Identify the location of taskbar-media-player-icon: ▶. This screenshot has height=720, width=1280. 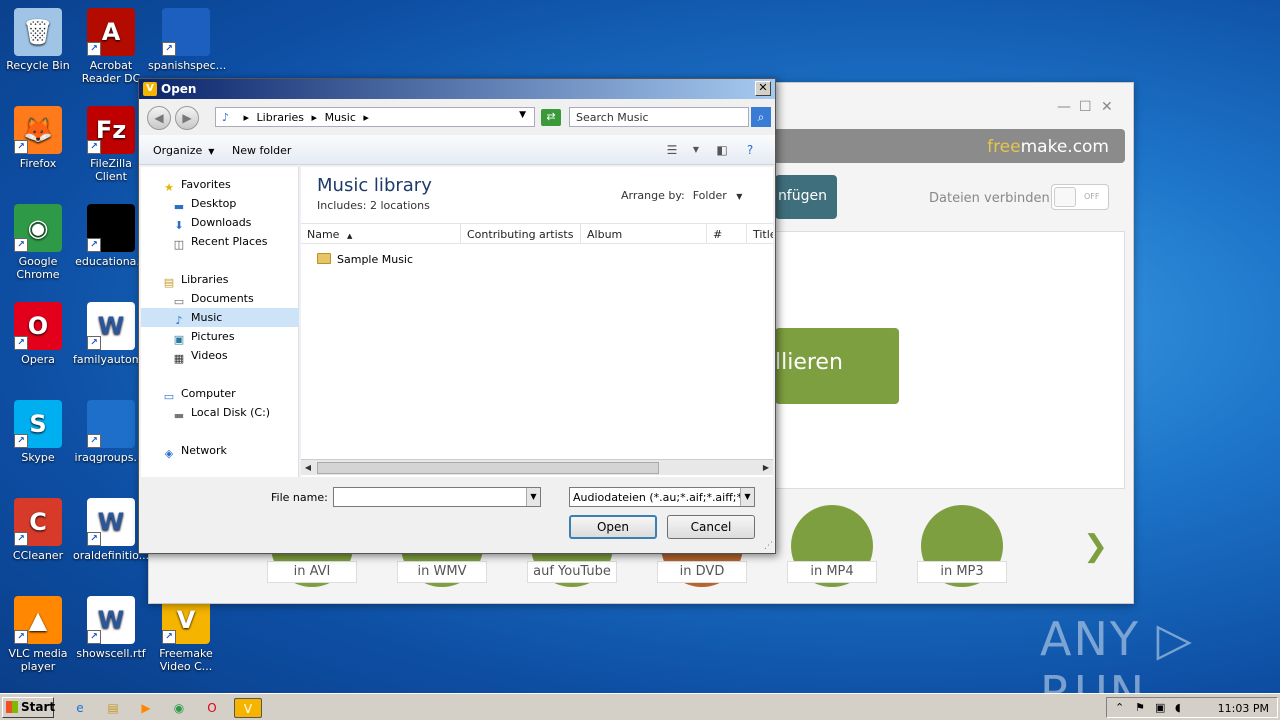
(146, 708).